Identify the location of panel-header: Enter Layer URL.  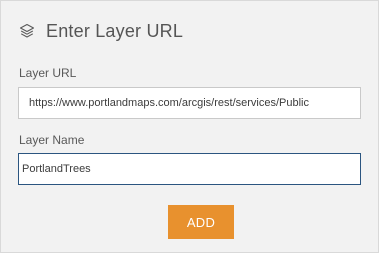
(100, 31).